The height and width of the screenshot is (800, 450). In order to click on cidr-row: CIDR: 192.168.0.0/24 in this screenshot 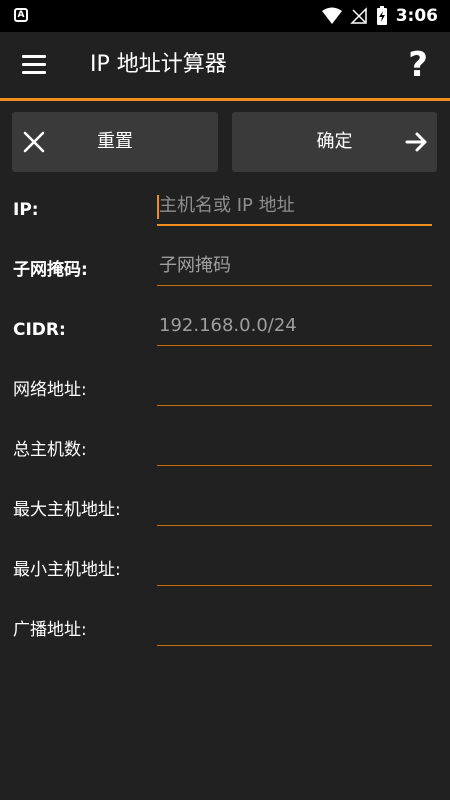, I will do `click(225, 330)`.